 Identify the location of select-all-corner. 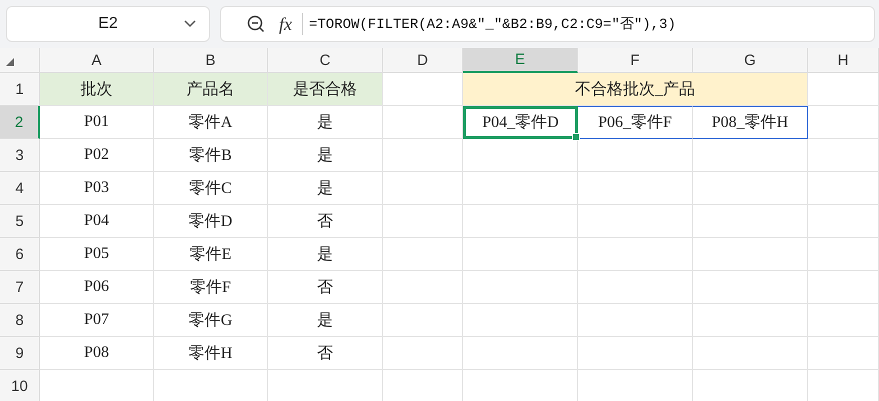
(20, 60).